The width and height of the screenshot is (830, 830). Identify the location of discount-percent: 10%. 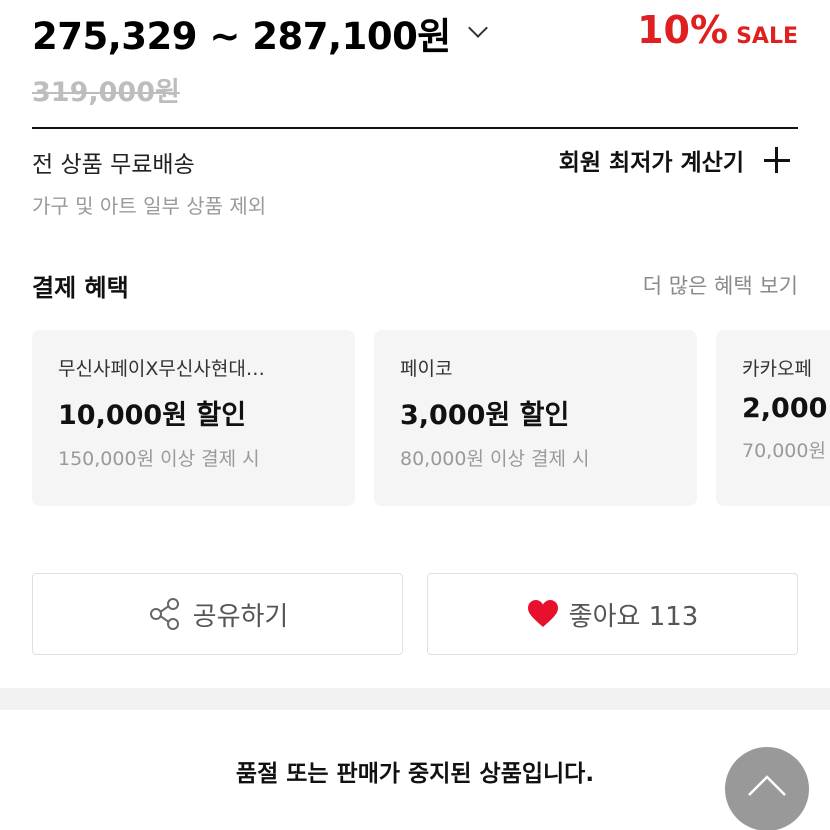
(683, 30).